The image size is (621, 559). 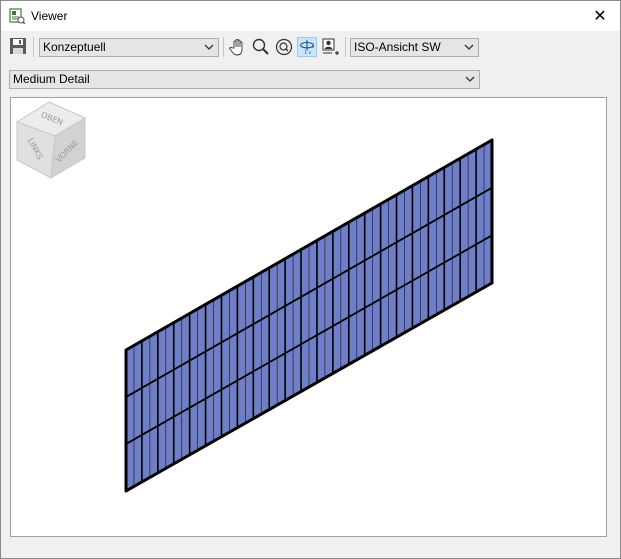 What do you see at coordinates (53, 140) in the screenshot?
I see `viewcube: OBEN LINKS VORNE` at bounding box center [53, 140].